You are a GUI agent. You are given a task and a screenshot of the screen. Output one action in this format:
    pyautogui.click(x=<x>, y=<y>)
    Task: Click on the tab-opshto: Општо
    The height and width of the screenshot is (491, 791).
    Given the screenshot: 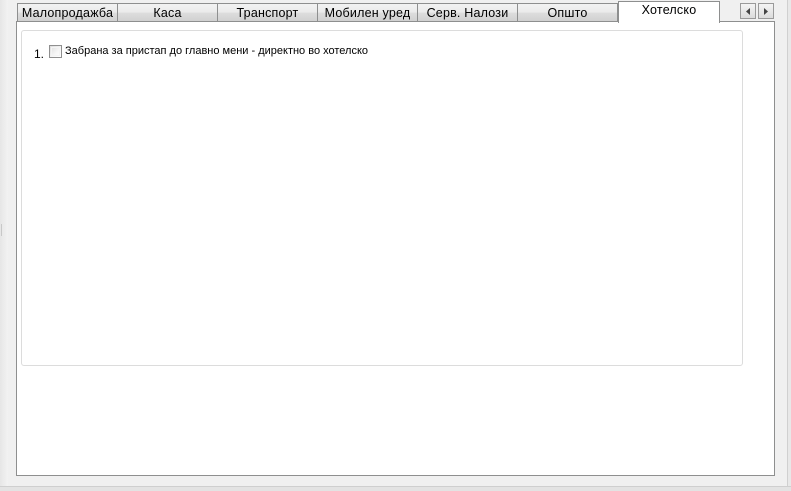 What is the action you would take?
    pyautogui.click(x=568, y=12)
    